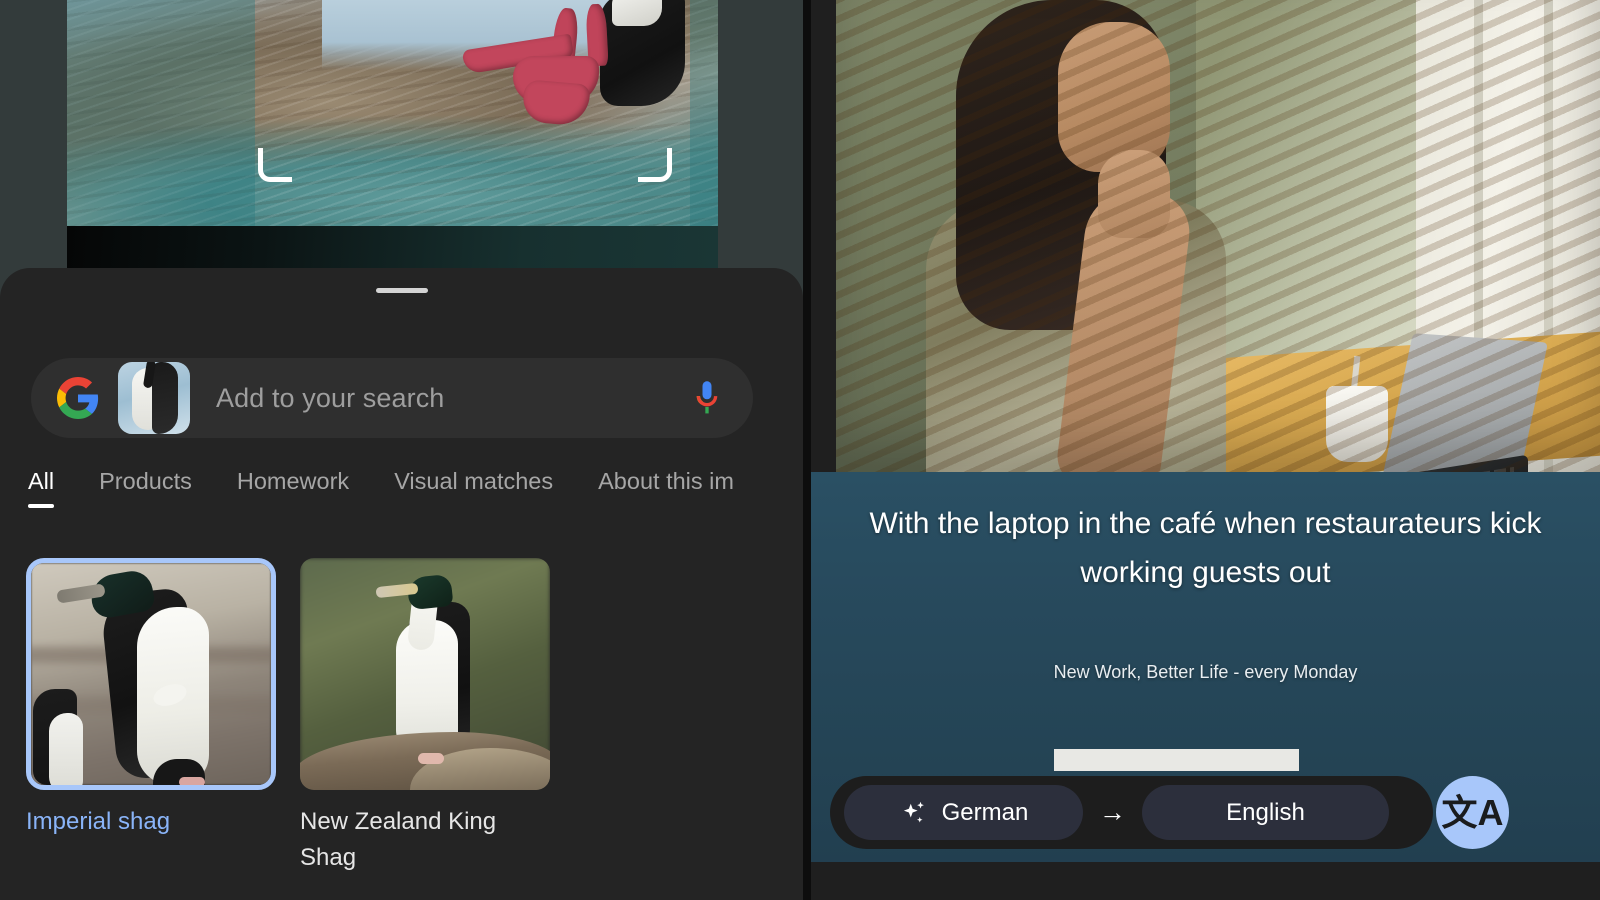 The height and width of the screenshot is (900, 1600). Describe the element at coordinates (1131, 812) in the screenshot. I see `translate-language-bar: German → English` at that location.